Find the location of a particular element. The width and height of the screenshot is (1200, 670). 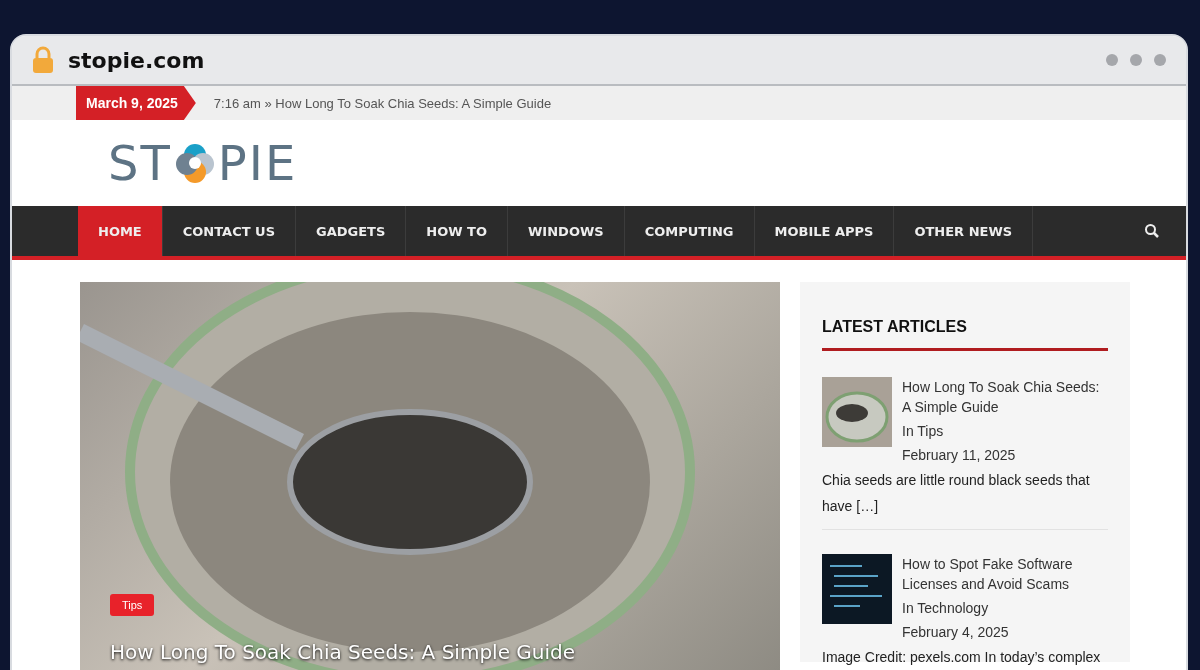

ticker-headline: 7:16 am » How Long To Soak Chia Seeds: A Simple Guide is located at coordinates (382, 103).